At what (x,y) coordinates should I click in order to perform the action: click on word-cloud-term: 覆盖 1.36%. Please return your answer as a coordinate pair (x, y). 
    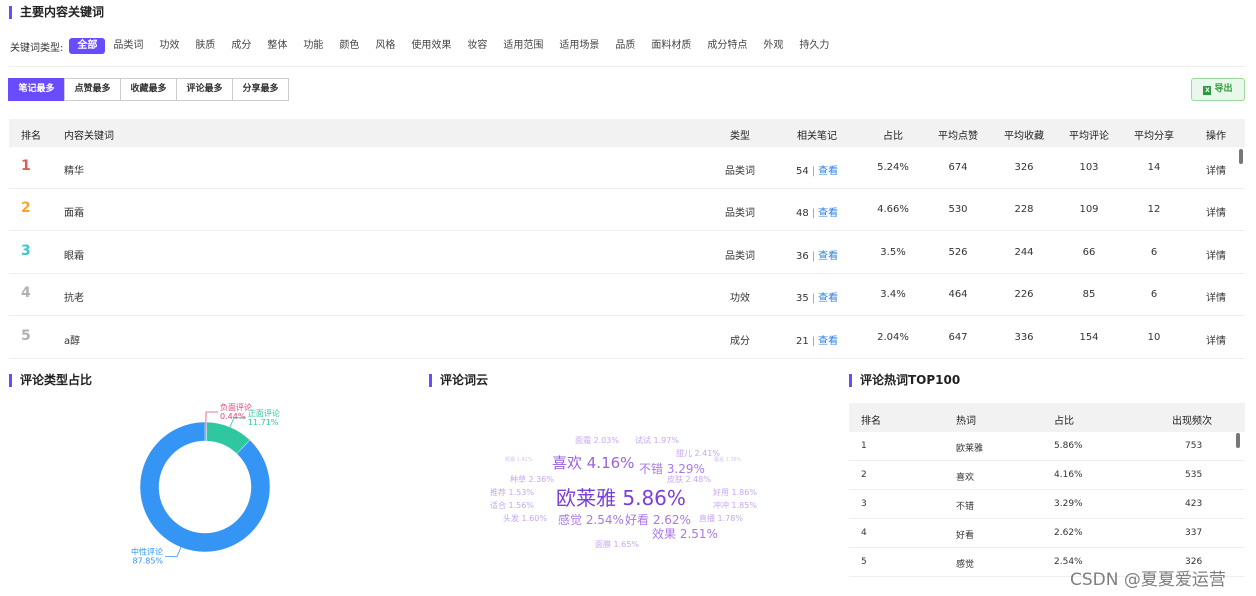
    Looking at the image, I should click on (727, 459).